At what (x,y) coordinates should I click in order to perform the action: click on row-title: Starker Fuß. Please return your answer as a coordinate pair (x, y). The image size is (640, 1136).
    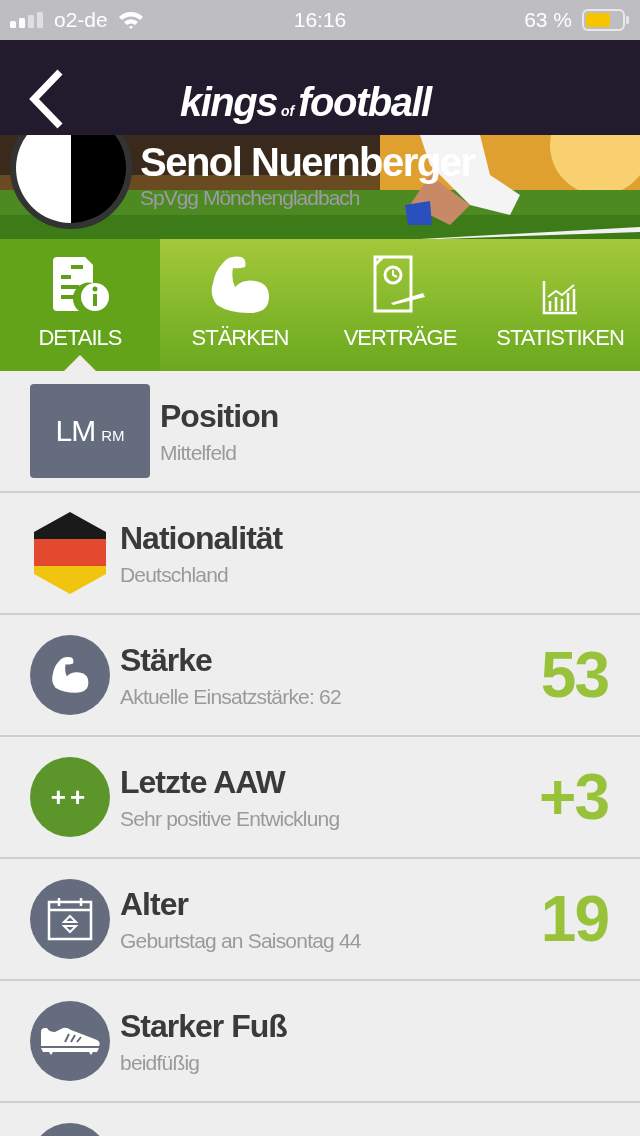
    Looking at the image, I should click on (204, 1026).